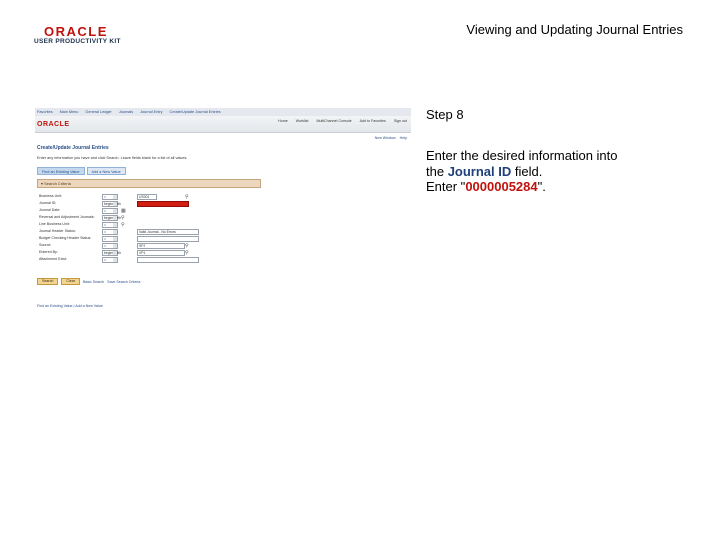 Image resolution: width=720 pixels, height=540 pixels. I want to click on instruction-line-1: Enter the desired information into, so click(522, 155).